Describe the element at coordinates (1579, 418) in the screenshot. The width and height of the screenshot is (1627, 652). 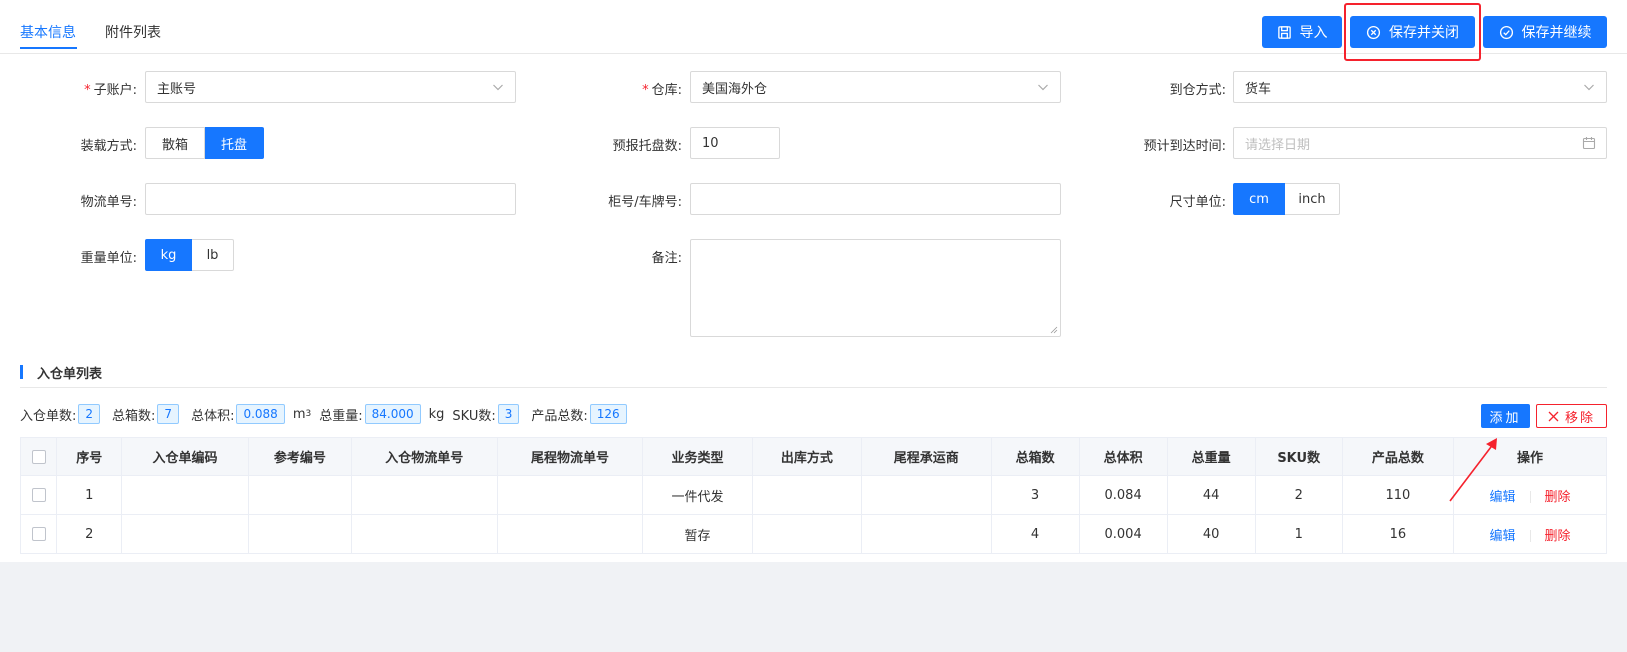
I see `remove-button-label: 移除` at that location.